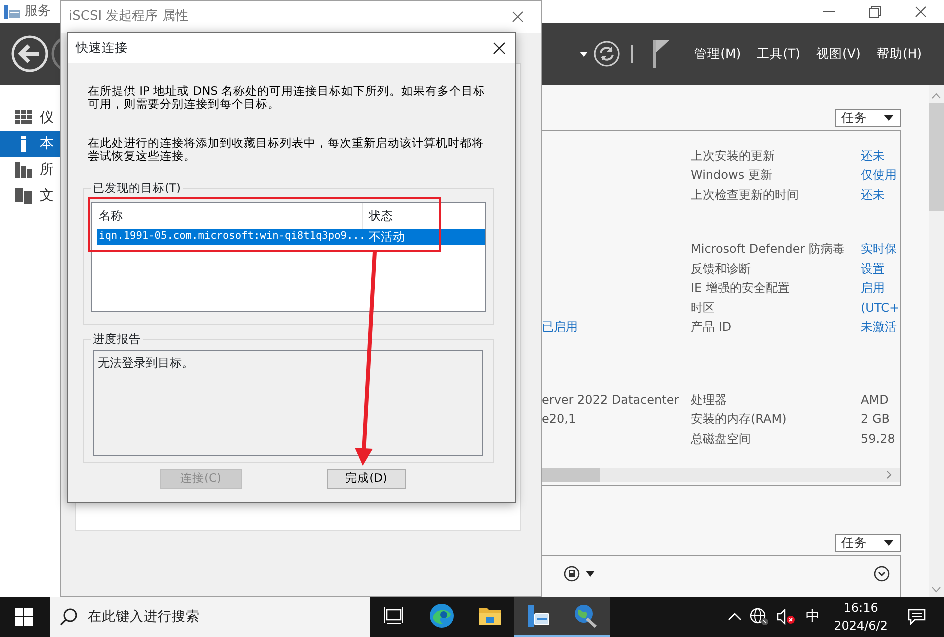  What do you see at coordinates (137, 188) in the screenshot?
I see `group-label: 已发现的目标(T)` at bounding box center [137, 188].